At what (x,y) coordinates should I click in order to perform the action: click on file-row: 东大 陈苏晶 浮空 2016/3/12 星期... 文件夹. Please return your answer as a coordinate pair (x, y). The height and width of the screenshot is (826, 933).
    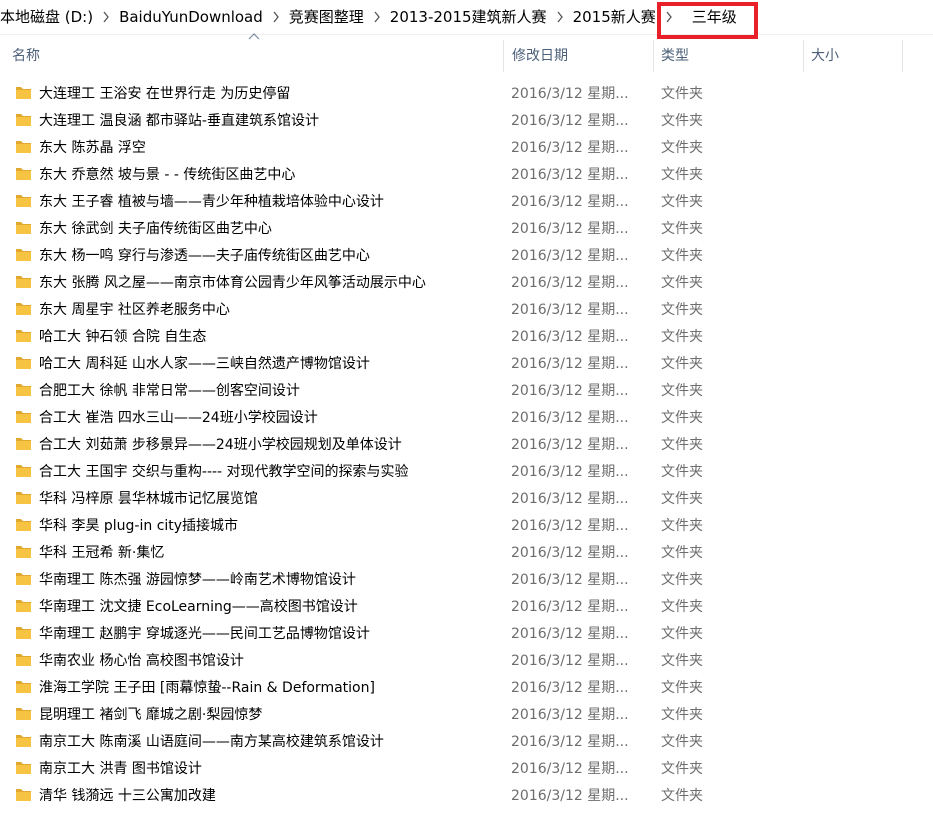
    Looking at the image, I should click on (466, 148).